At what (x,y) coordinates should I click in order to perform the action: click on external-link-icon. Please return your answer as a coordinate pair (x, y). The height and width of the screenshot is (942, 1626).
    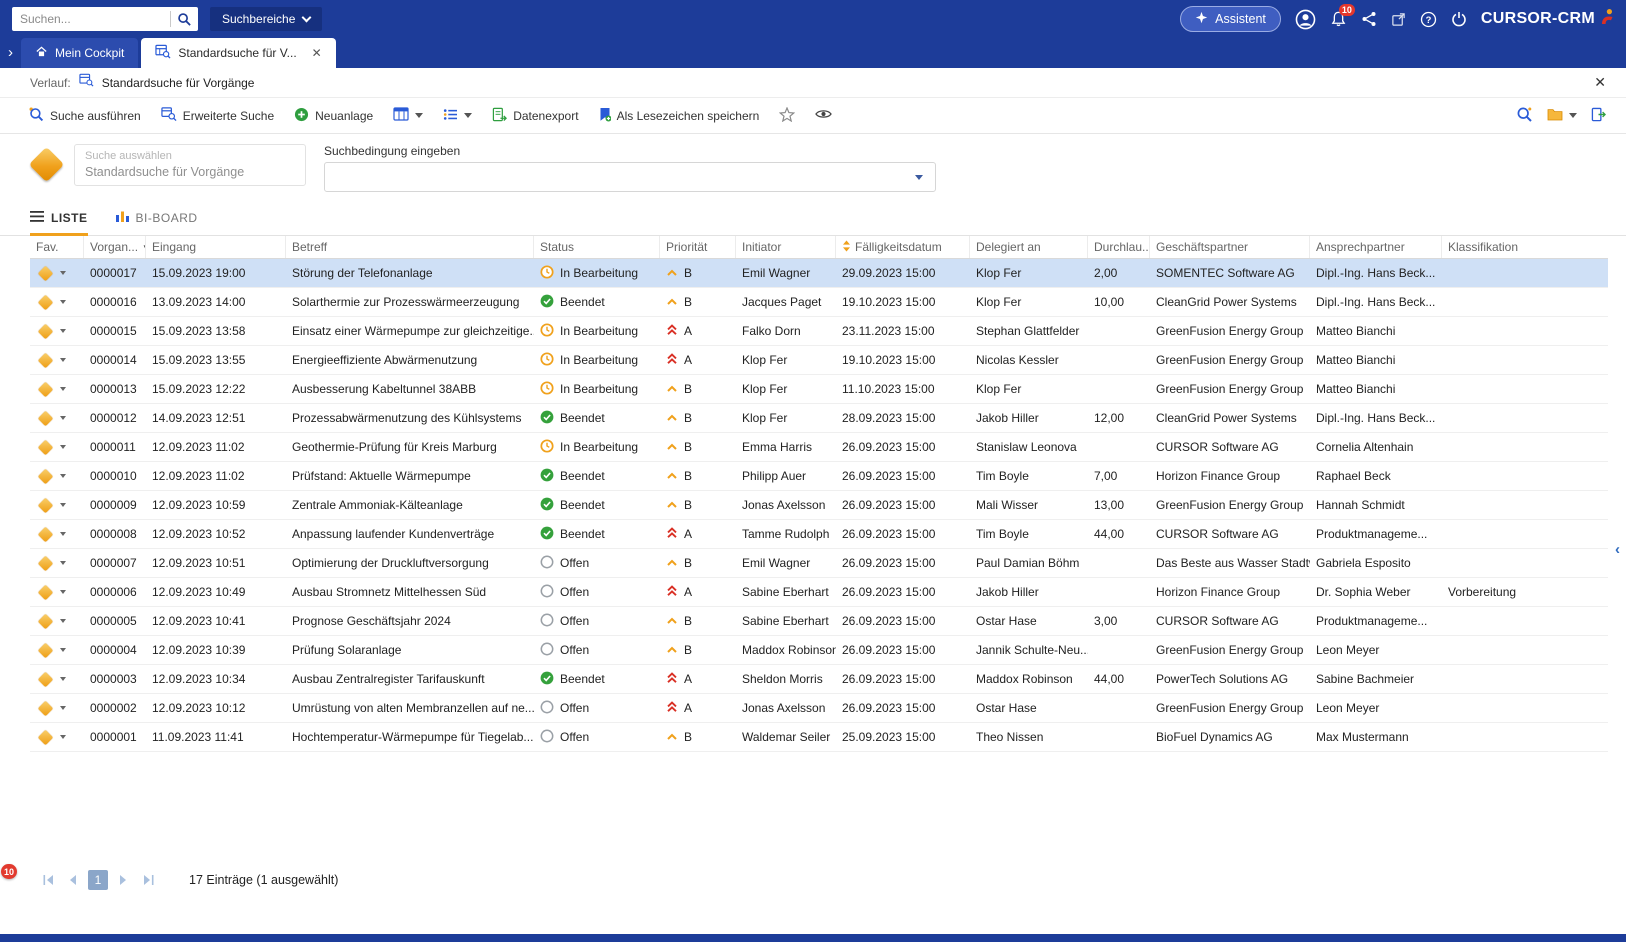
    Looking at the image, I should click on (1398, 19).